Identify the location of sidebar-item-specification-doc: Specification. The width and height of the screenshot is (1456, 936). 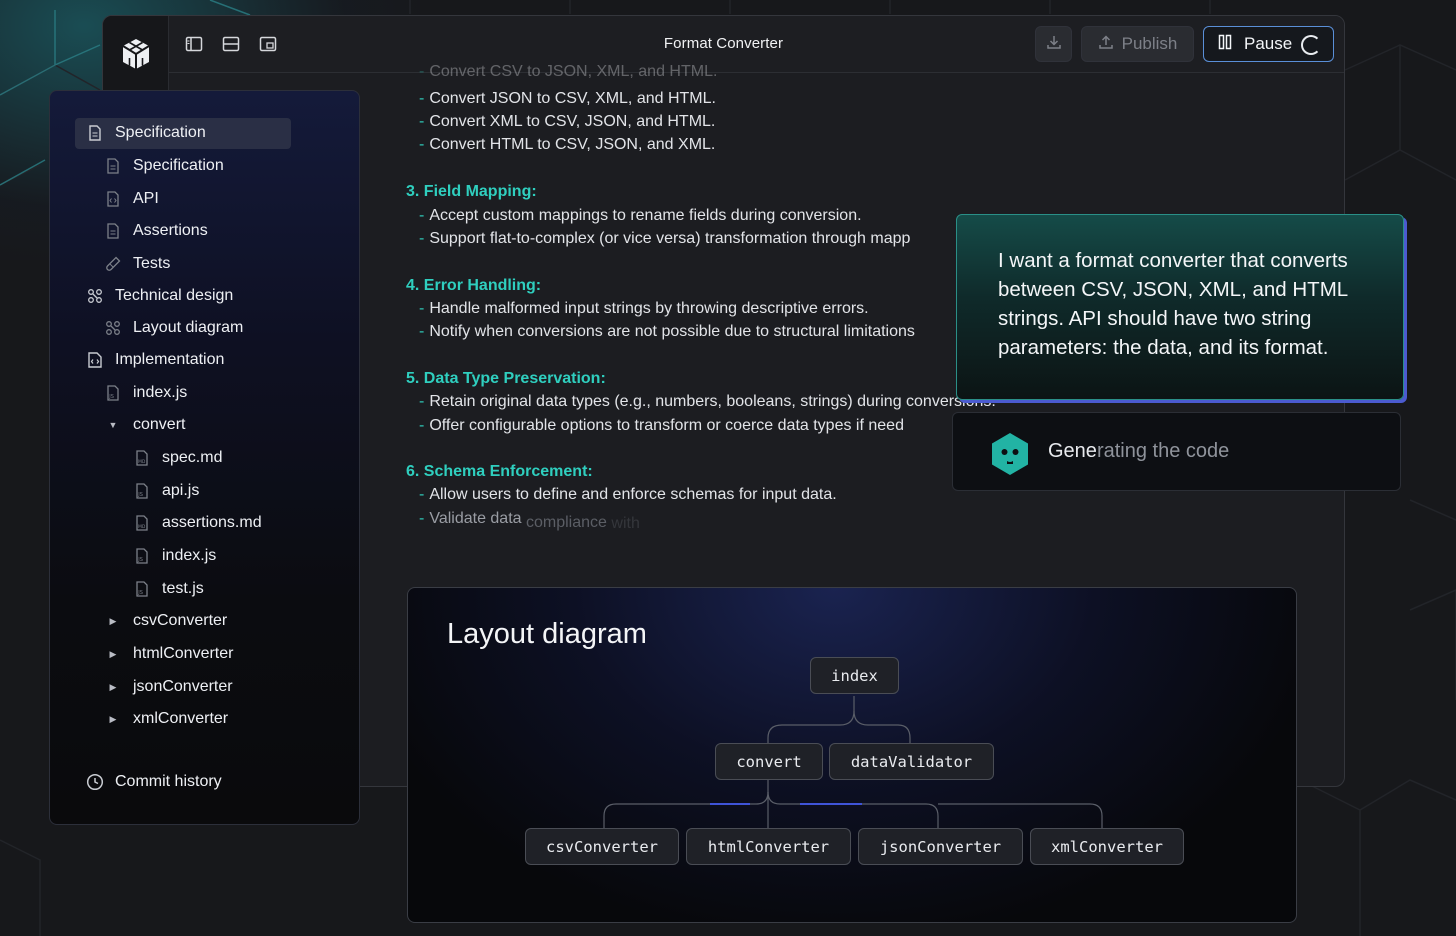
(164, 166).